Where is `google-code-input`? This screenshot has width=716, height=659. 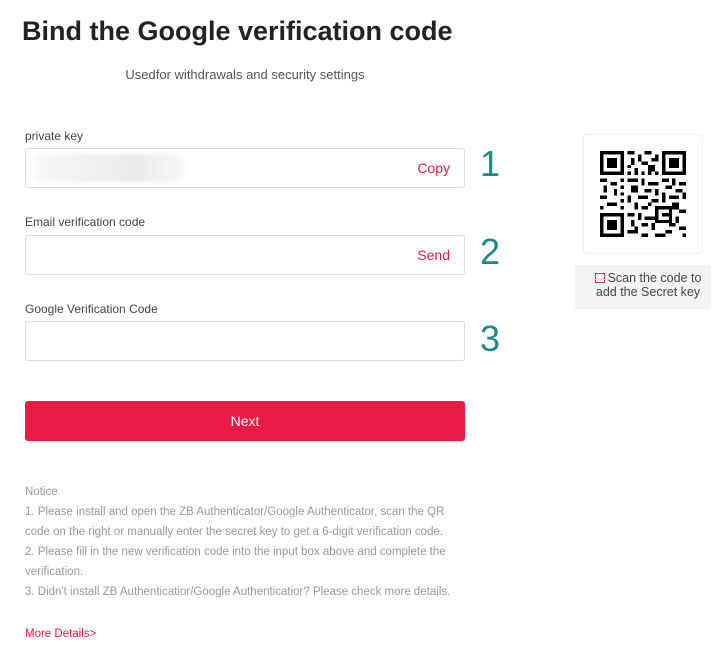
google-code-input is located at coordinates (245, 341).